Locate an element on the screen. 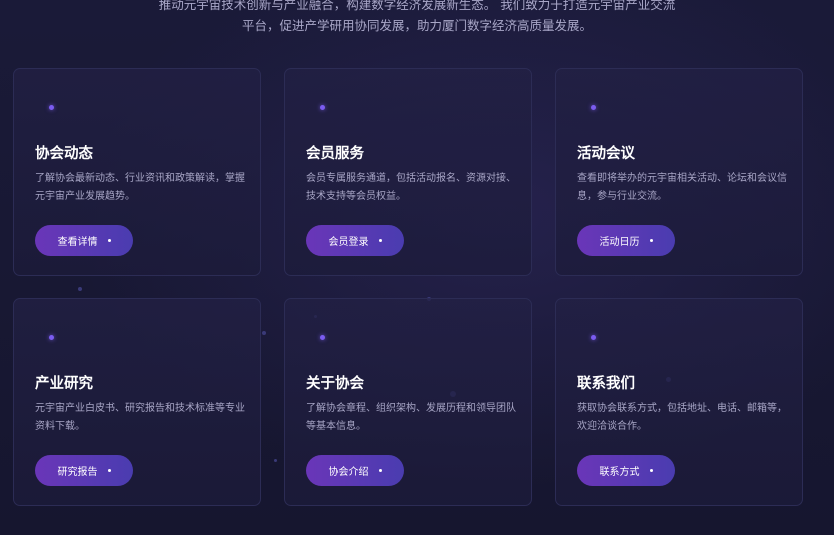 This screenshot has height=535, width=834. event-calendar-button: 活动日历 is located at coordinates (626, 240).